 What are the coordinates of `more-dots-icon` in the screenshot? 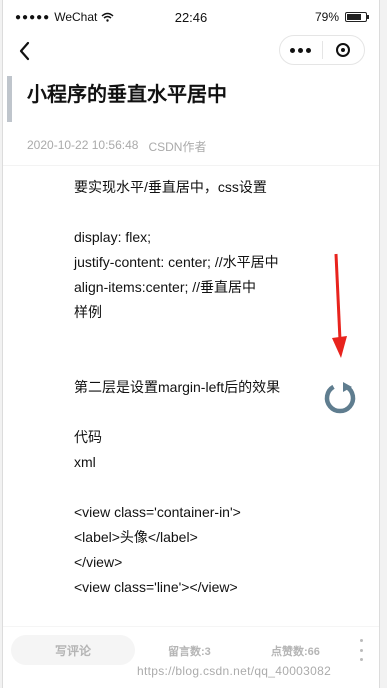 It's located at (301, 50).